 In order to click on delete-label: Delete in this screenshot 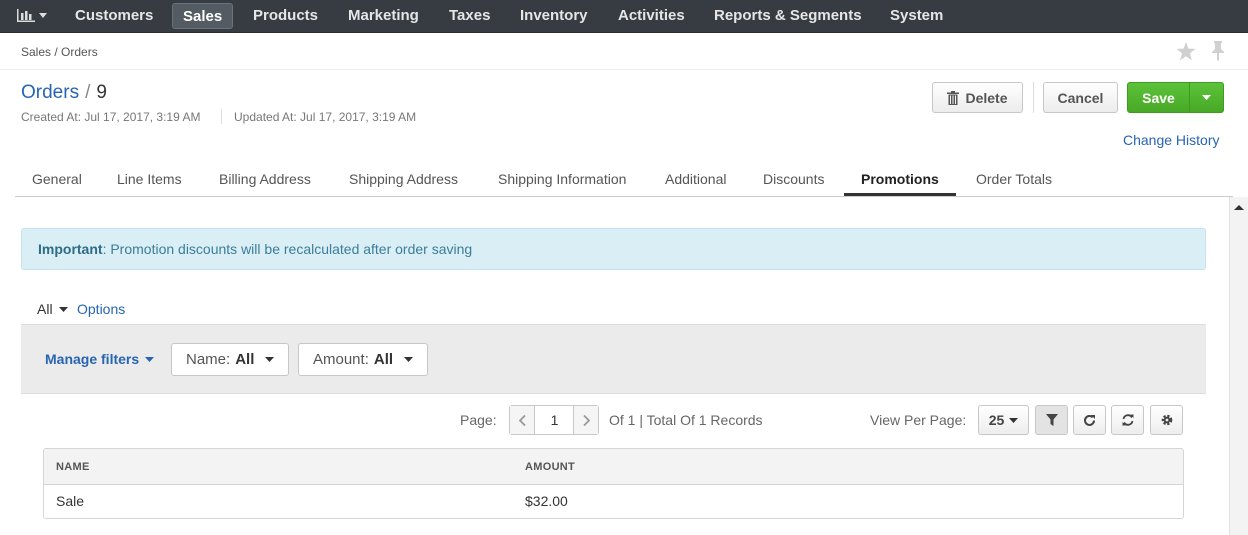, I will do `click(986, 97)`.